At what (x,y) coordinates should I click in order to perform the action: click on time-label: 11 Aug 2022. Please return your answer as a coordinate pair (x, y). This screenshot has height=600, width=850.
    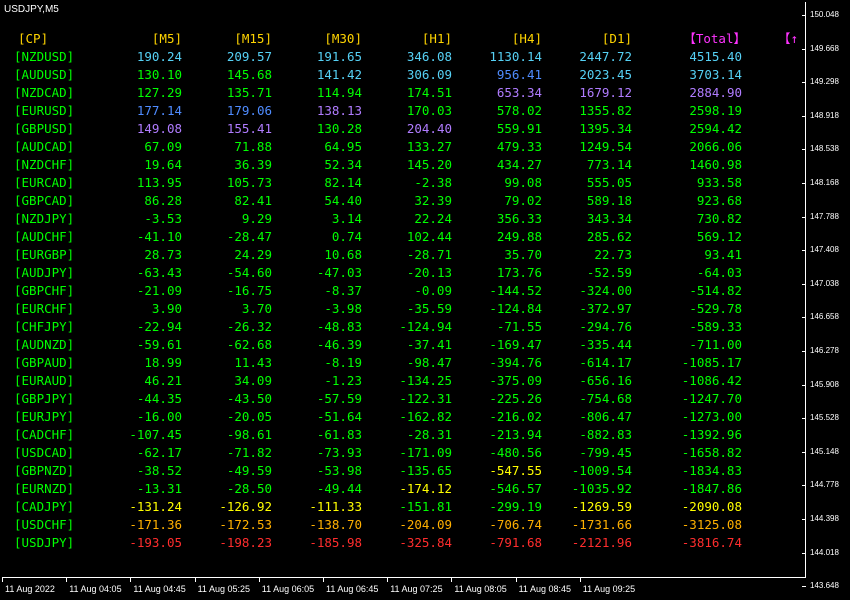
    Looking at the image, I should click on (30, 589).